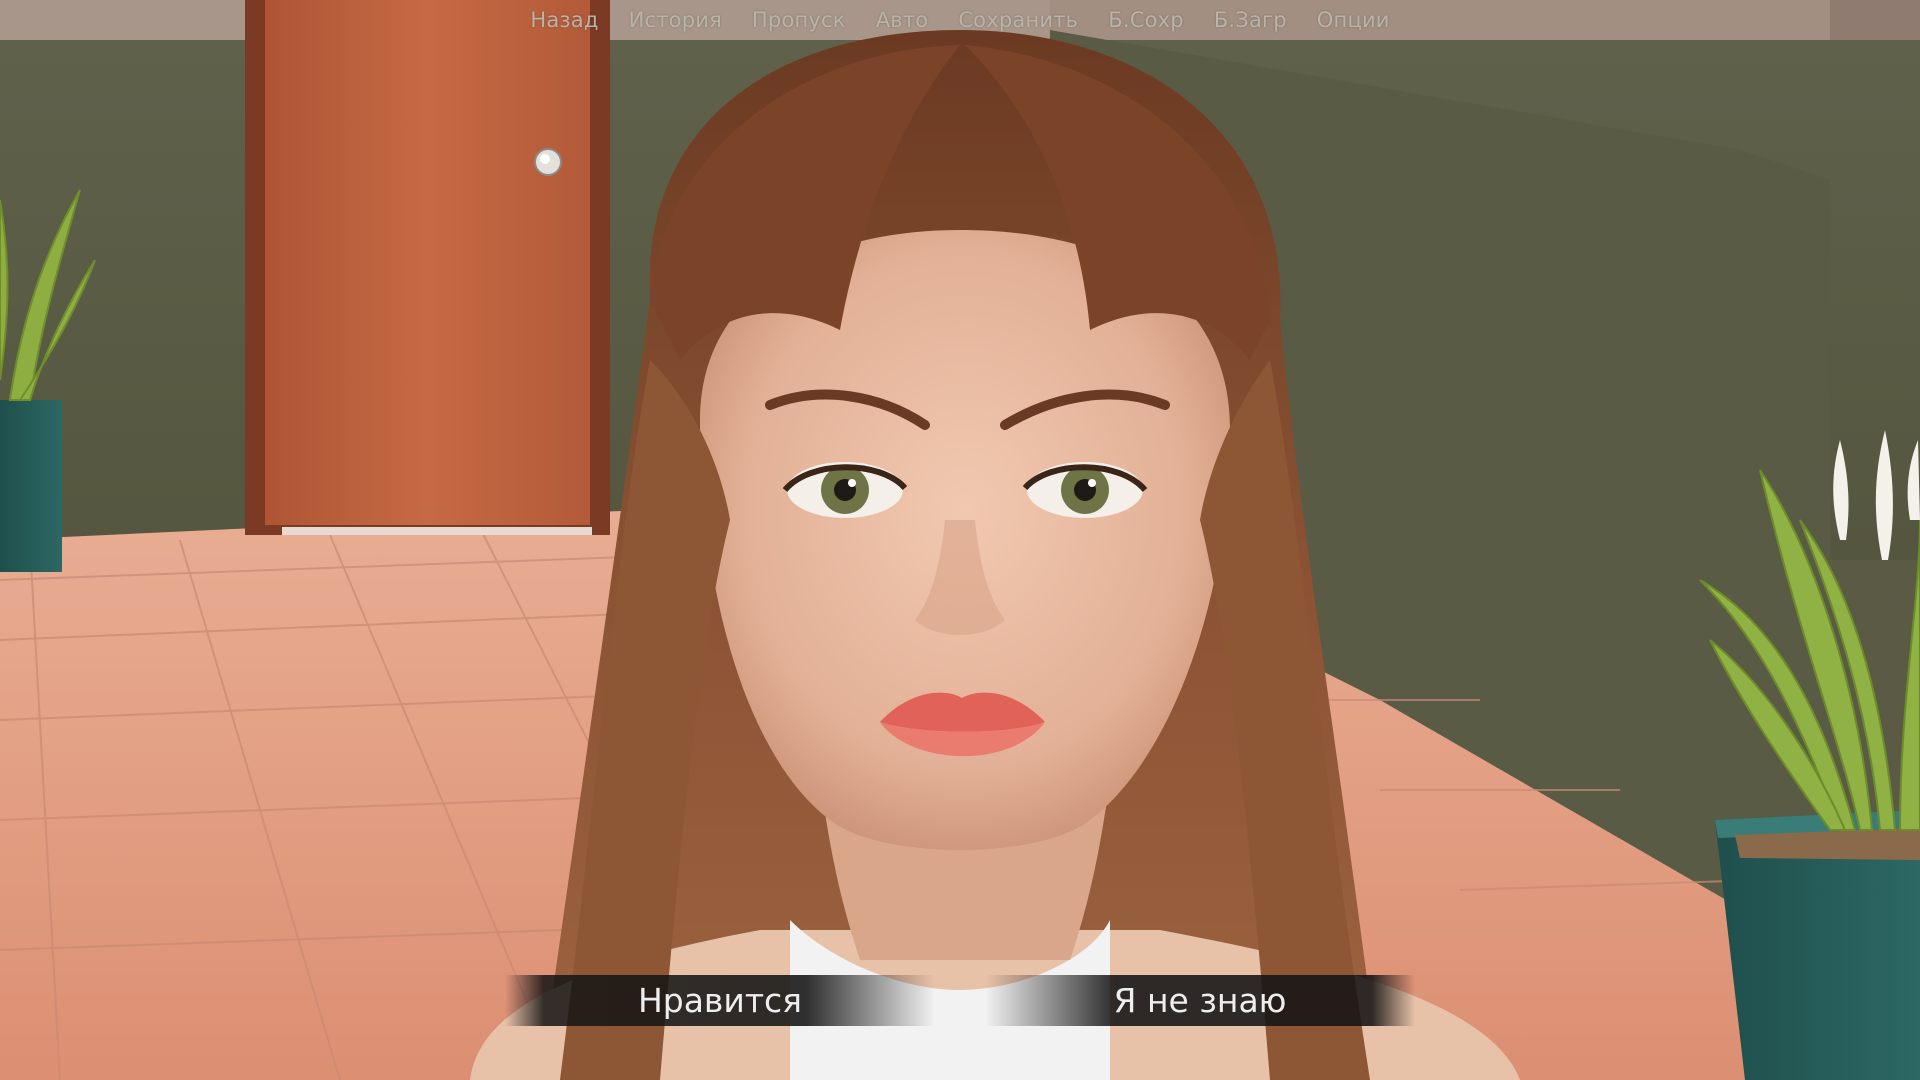  What do you see at coordinates (564, 20) in the screenshot?
I see `back-button: Назад` at bounding box center [564, 20].